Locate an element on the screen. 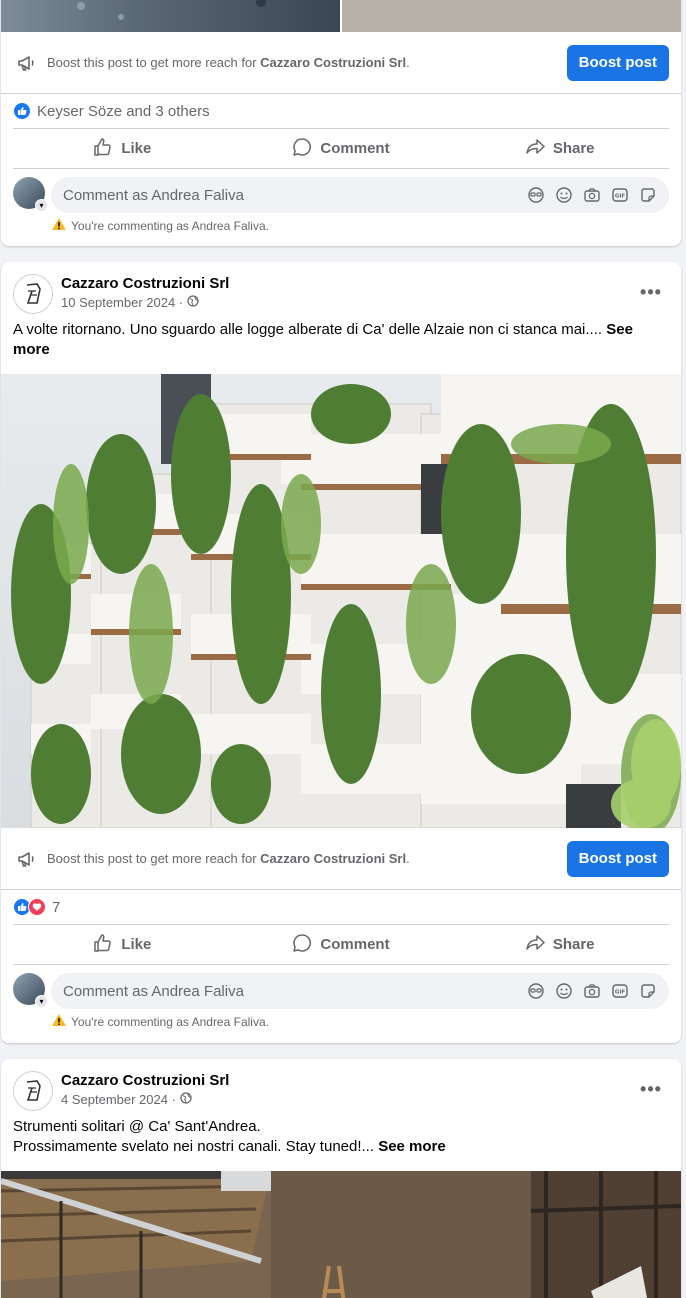 The height and width of the screenshot is (1298, 686). reactions-count: 7 is located at coordinates (56, 907).